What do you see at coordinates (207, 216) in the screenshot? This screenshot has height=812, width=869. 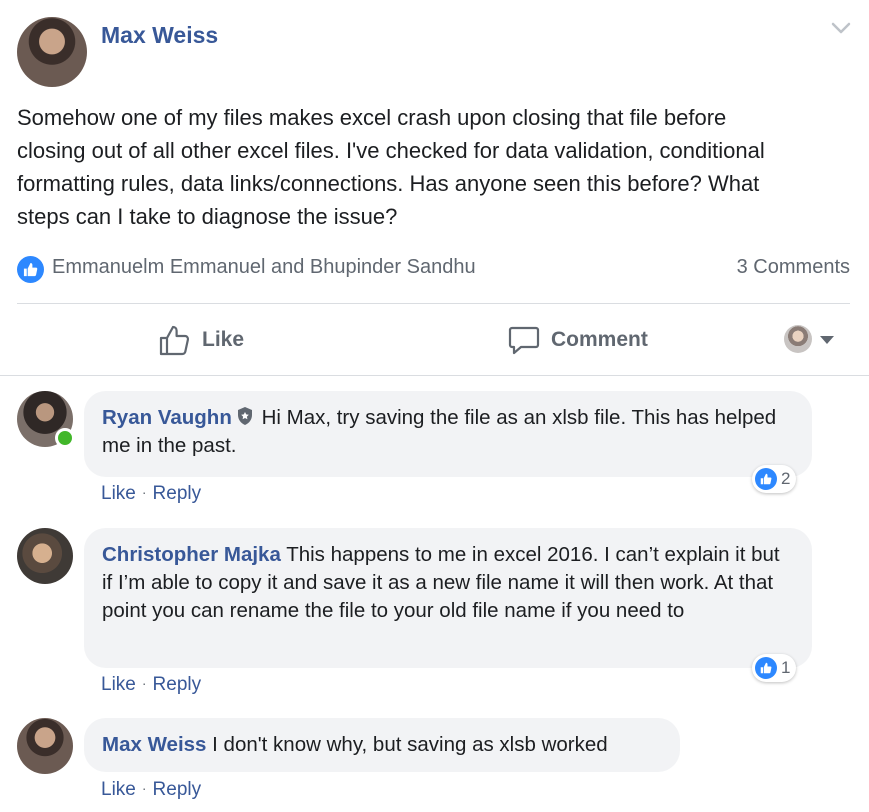 I see `post-text-line: steps can I take to diagnose the issue?` at bounding box center [207, 216].